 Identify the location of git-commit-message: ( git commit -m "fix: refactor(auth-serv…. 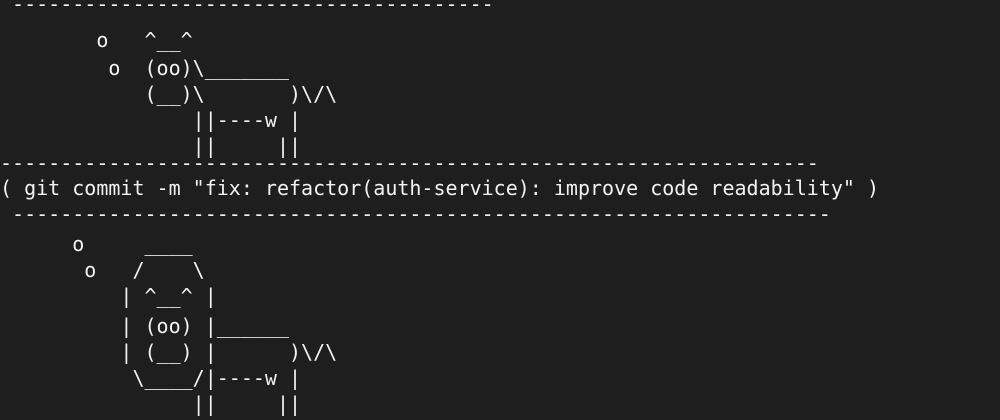
(439, 188).